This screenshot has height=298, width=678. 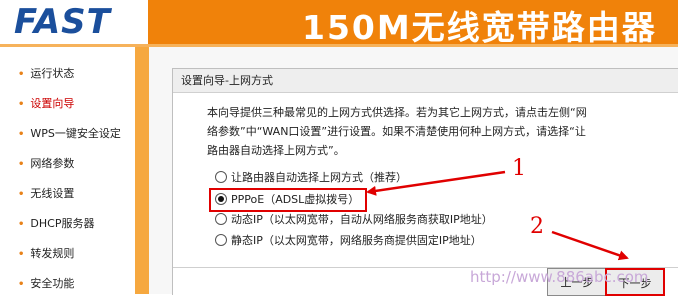 I want to click on annotation-number-1: 1, so click(x=519, y=168).